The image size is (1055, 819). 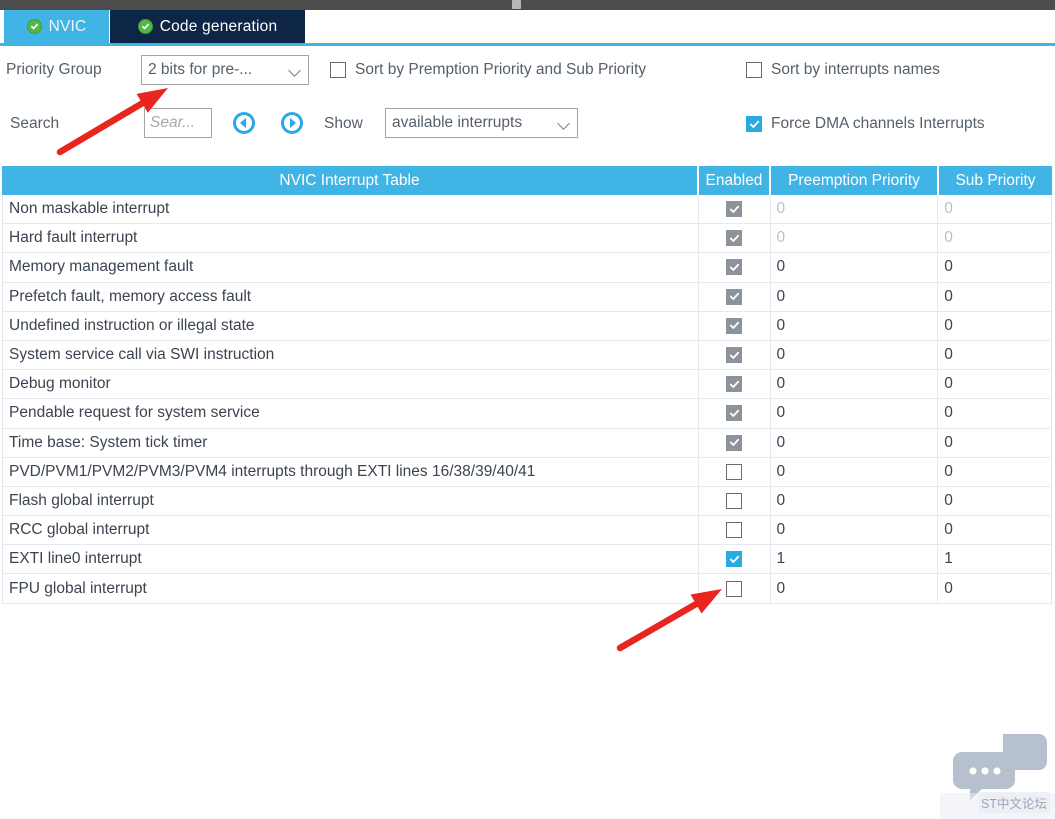 What do you see at coordinates (34, 26) in the screenshot?
I see `check-circle-icon` at bounding box center [34, 26].